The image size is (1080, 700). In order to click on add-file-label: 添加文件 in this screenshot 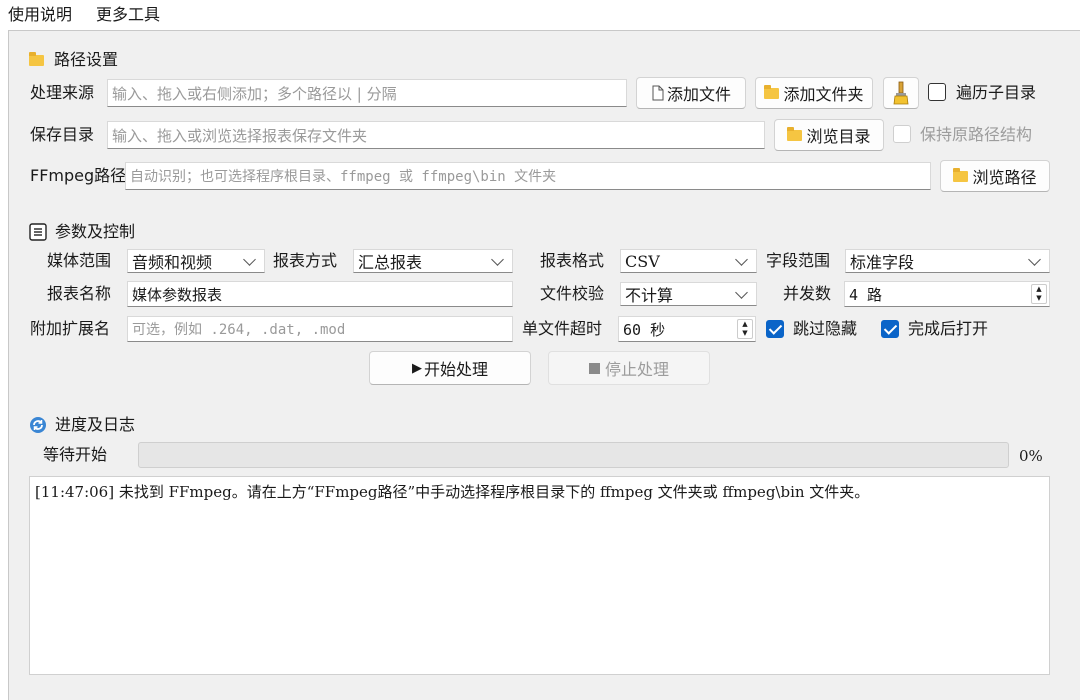, I will do `click(698, 94)`.